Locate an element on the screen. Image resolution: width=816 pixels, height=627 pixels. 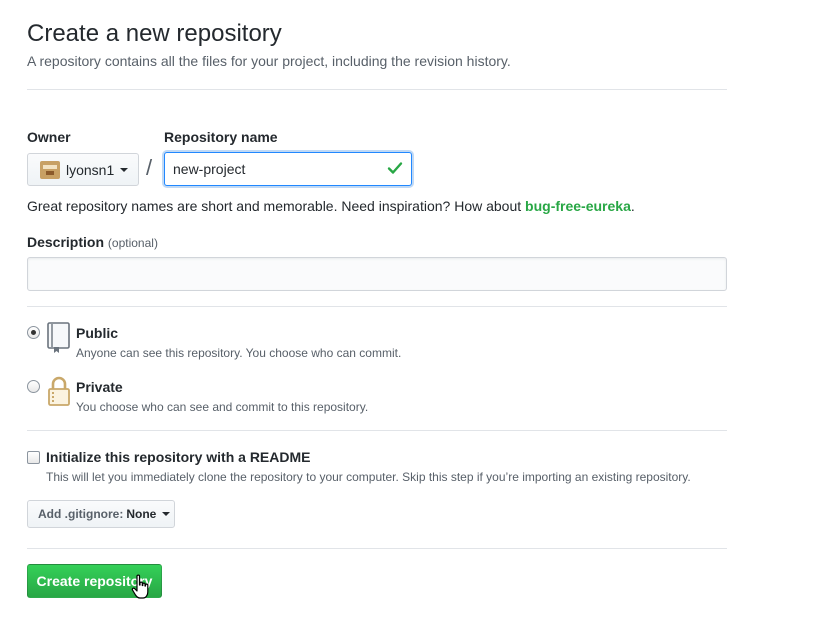
private-radio is located at coordinates (33, 386).